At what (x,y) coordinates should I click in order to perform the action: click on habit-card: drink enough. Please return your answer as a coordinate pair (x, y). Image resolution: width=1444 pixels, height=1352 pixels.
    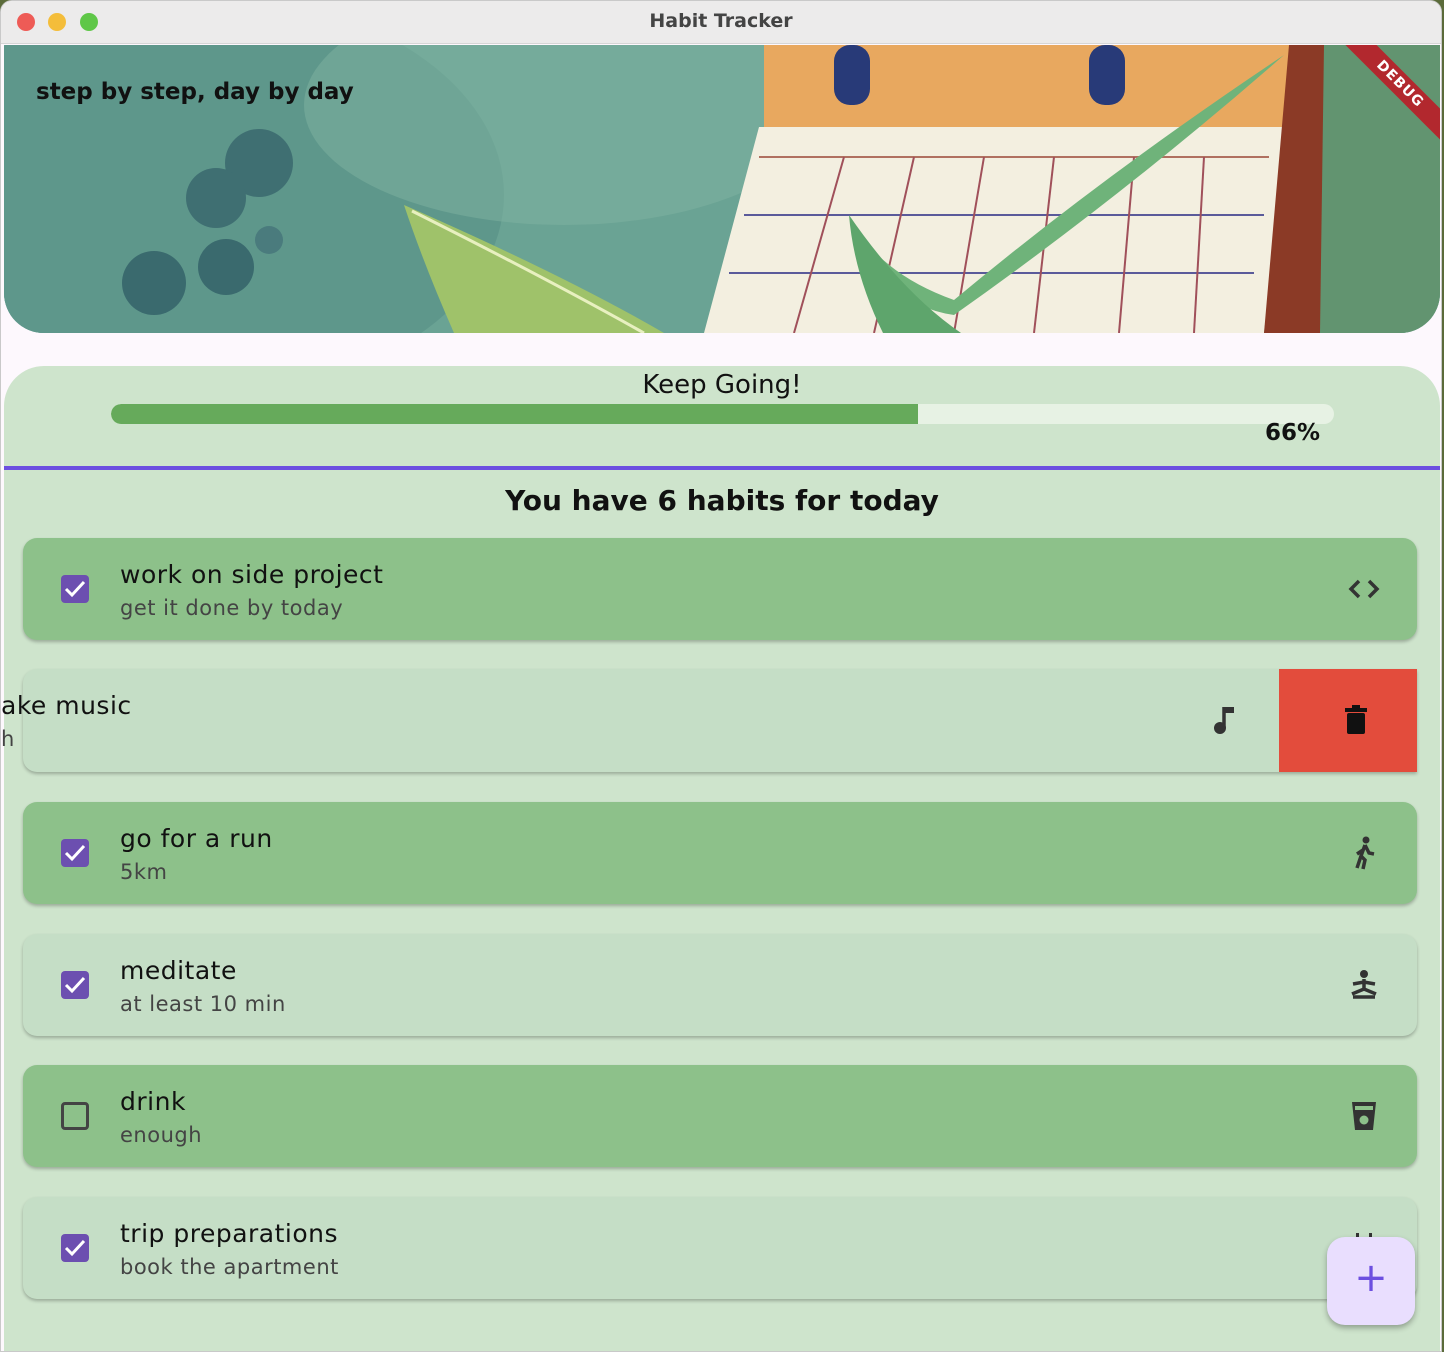
    Looking at the image, I should click on (720, 1116).